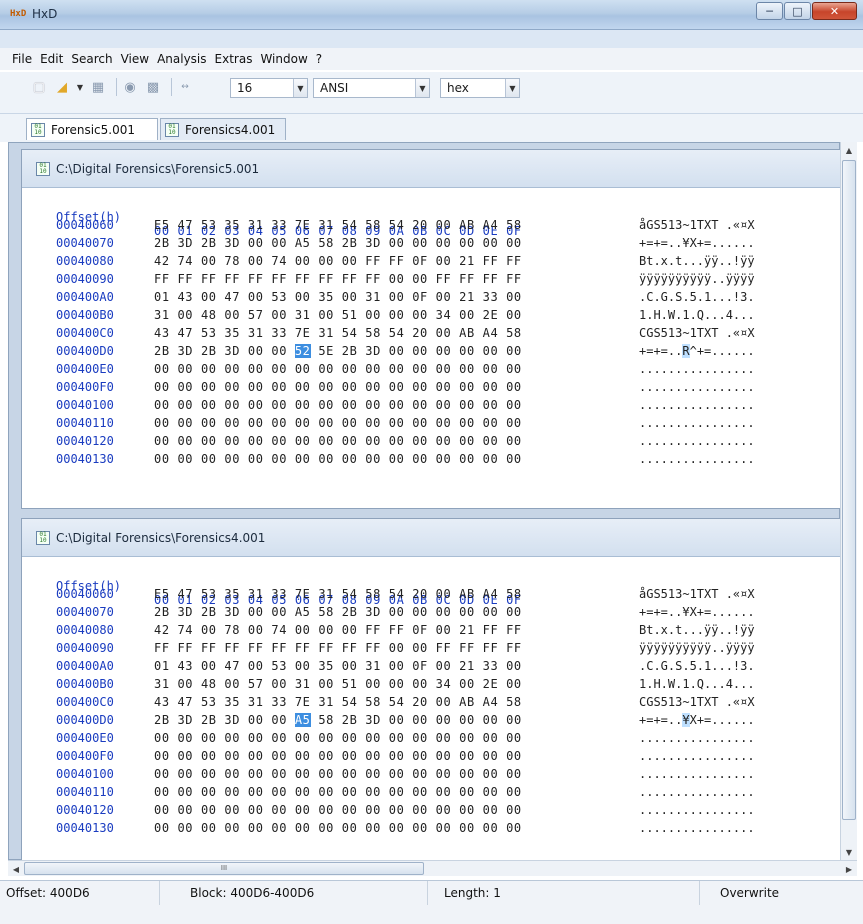 The image size is (863, 924). I want to click on vertical-scrollbar: ▲ ▼, so click(848, 501).